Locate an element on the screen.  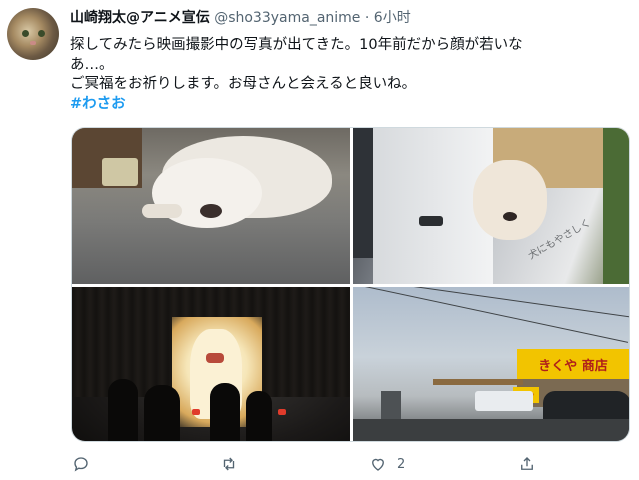
retweet-button is located at coordinates (229, 464).